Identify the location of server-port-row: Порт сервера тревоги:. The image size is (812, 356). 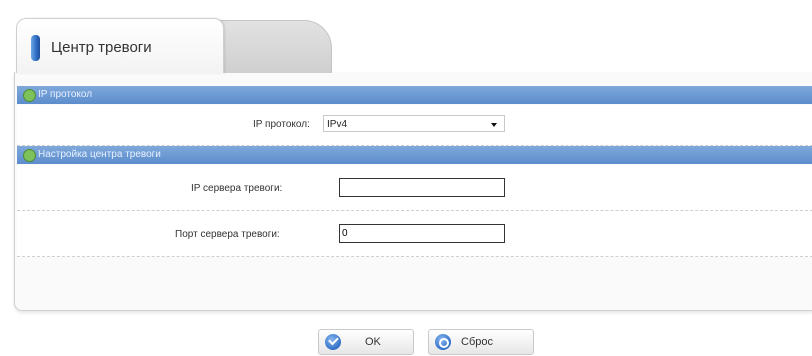
(414, 234).